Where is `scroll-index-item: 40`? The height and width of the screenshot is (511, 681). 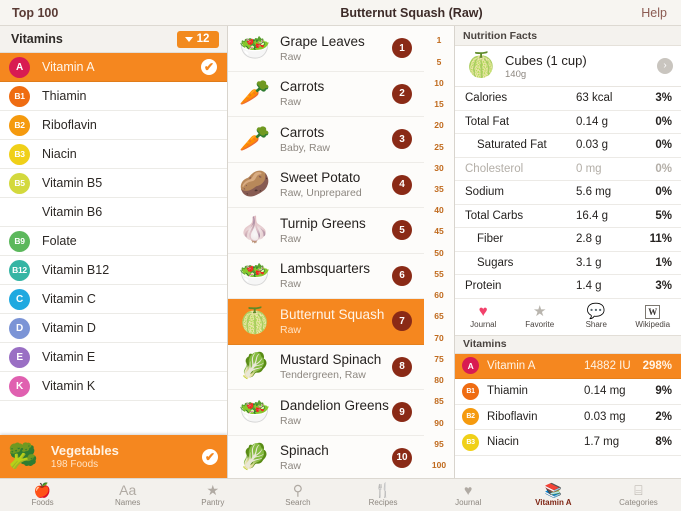 scroll-index-item: 40 is located at coordinates (438, 210).